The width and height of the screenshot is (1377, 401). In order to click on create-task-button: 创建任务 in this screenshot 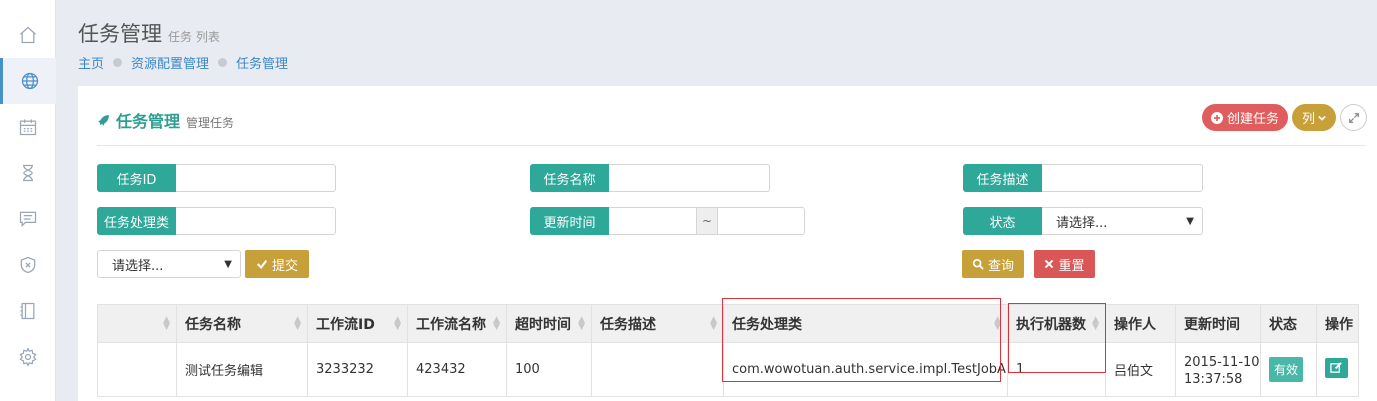, I will do `click(1245, 117)`.